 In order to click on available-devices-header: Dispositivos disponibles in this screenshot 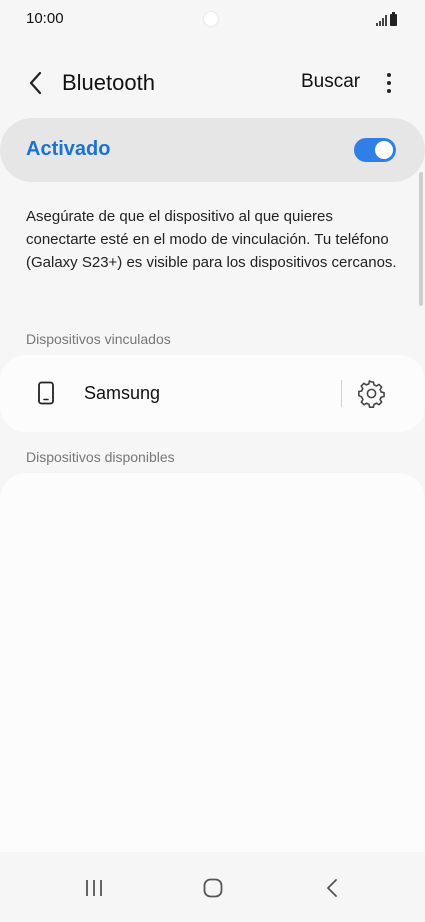, I will do `click(100, 457)`.